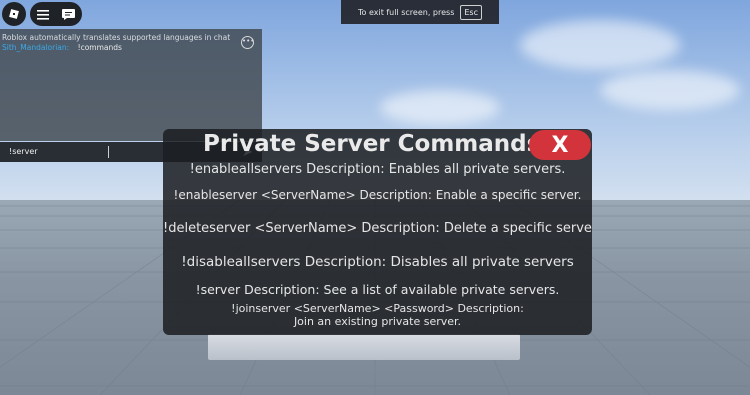 This screenshot has width=750, height=395. I want to click on ellipsis-icon: •••, so click(247, 42).